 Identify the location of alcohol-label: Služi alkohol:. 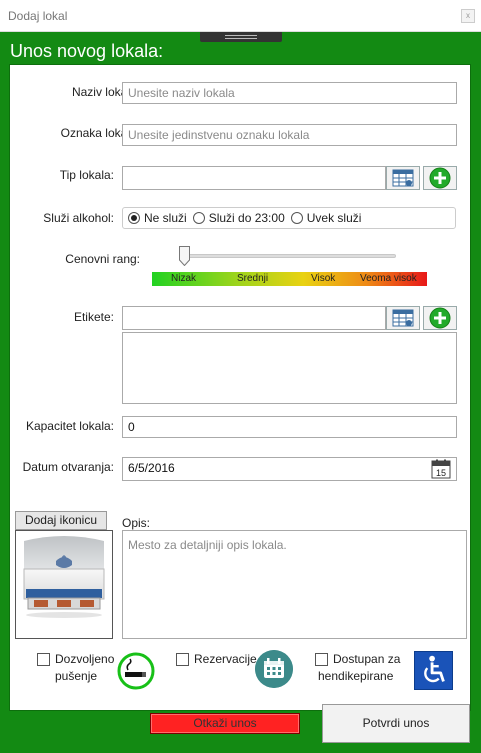
(78, 218).